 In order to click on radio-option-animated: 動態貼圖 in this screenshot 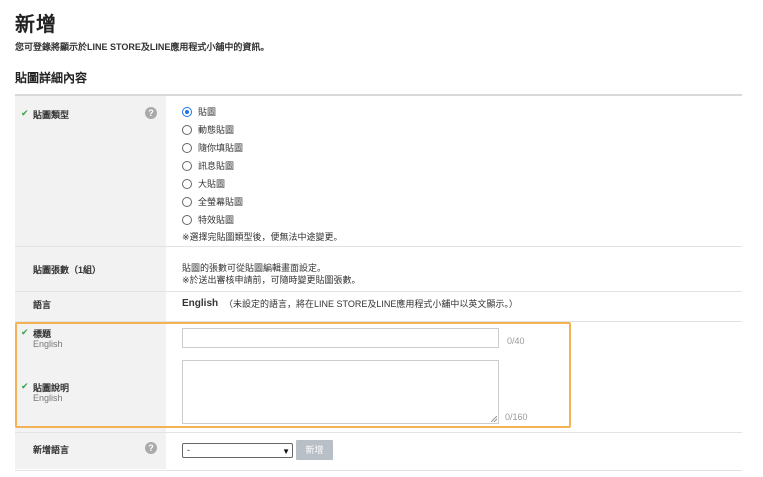, I will do `click(208, 129)`.